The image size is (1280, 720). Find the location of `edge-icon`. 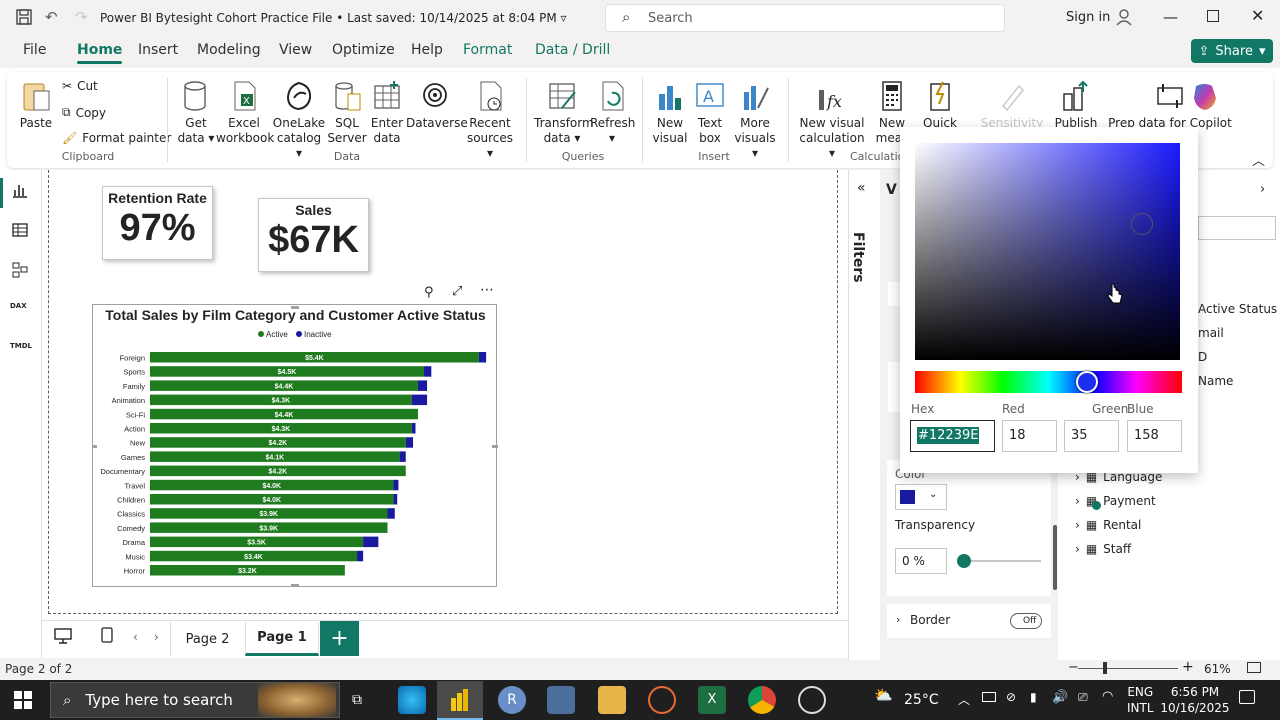

edge-icon is located at coordinates (412, 700).